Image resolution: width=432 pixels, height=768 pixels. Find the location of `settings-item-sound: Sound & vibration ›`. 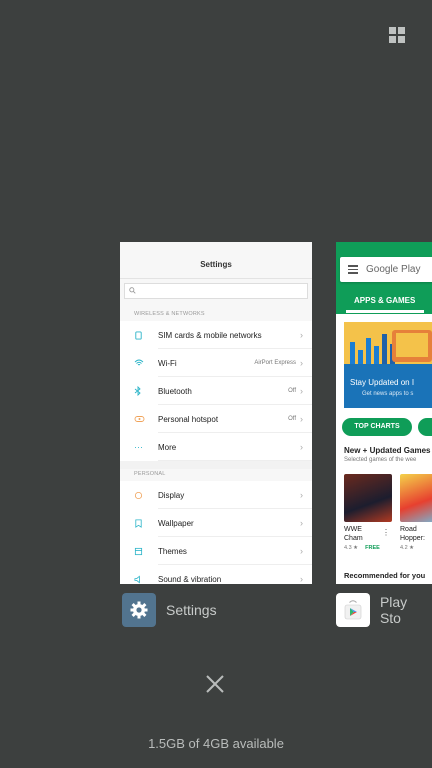

settings-item-sound: Sound & vibration › is located at coordinates (216, 574).